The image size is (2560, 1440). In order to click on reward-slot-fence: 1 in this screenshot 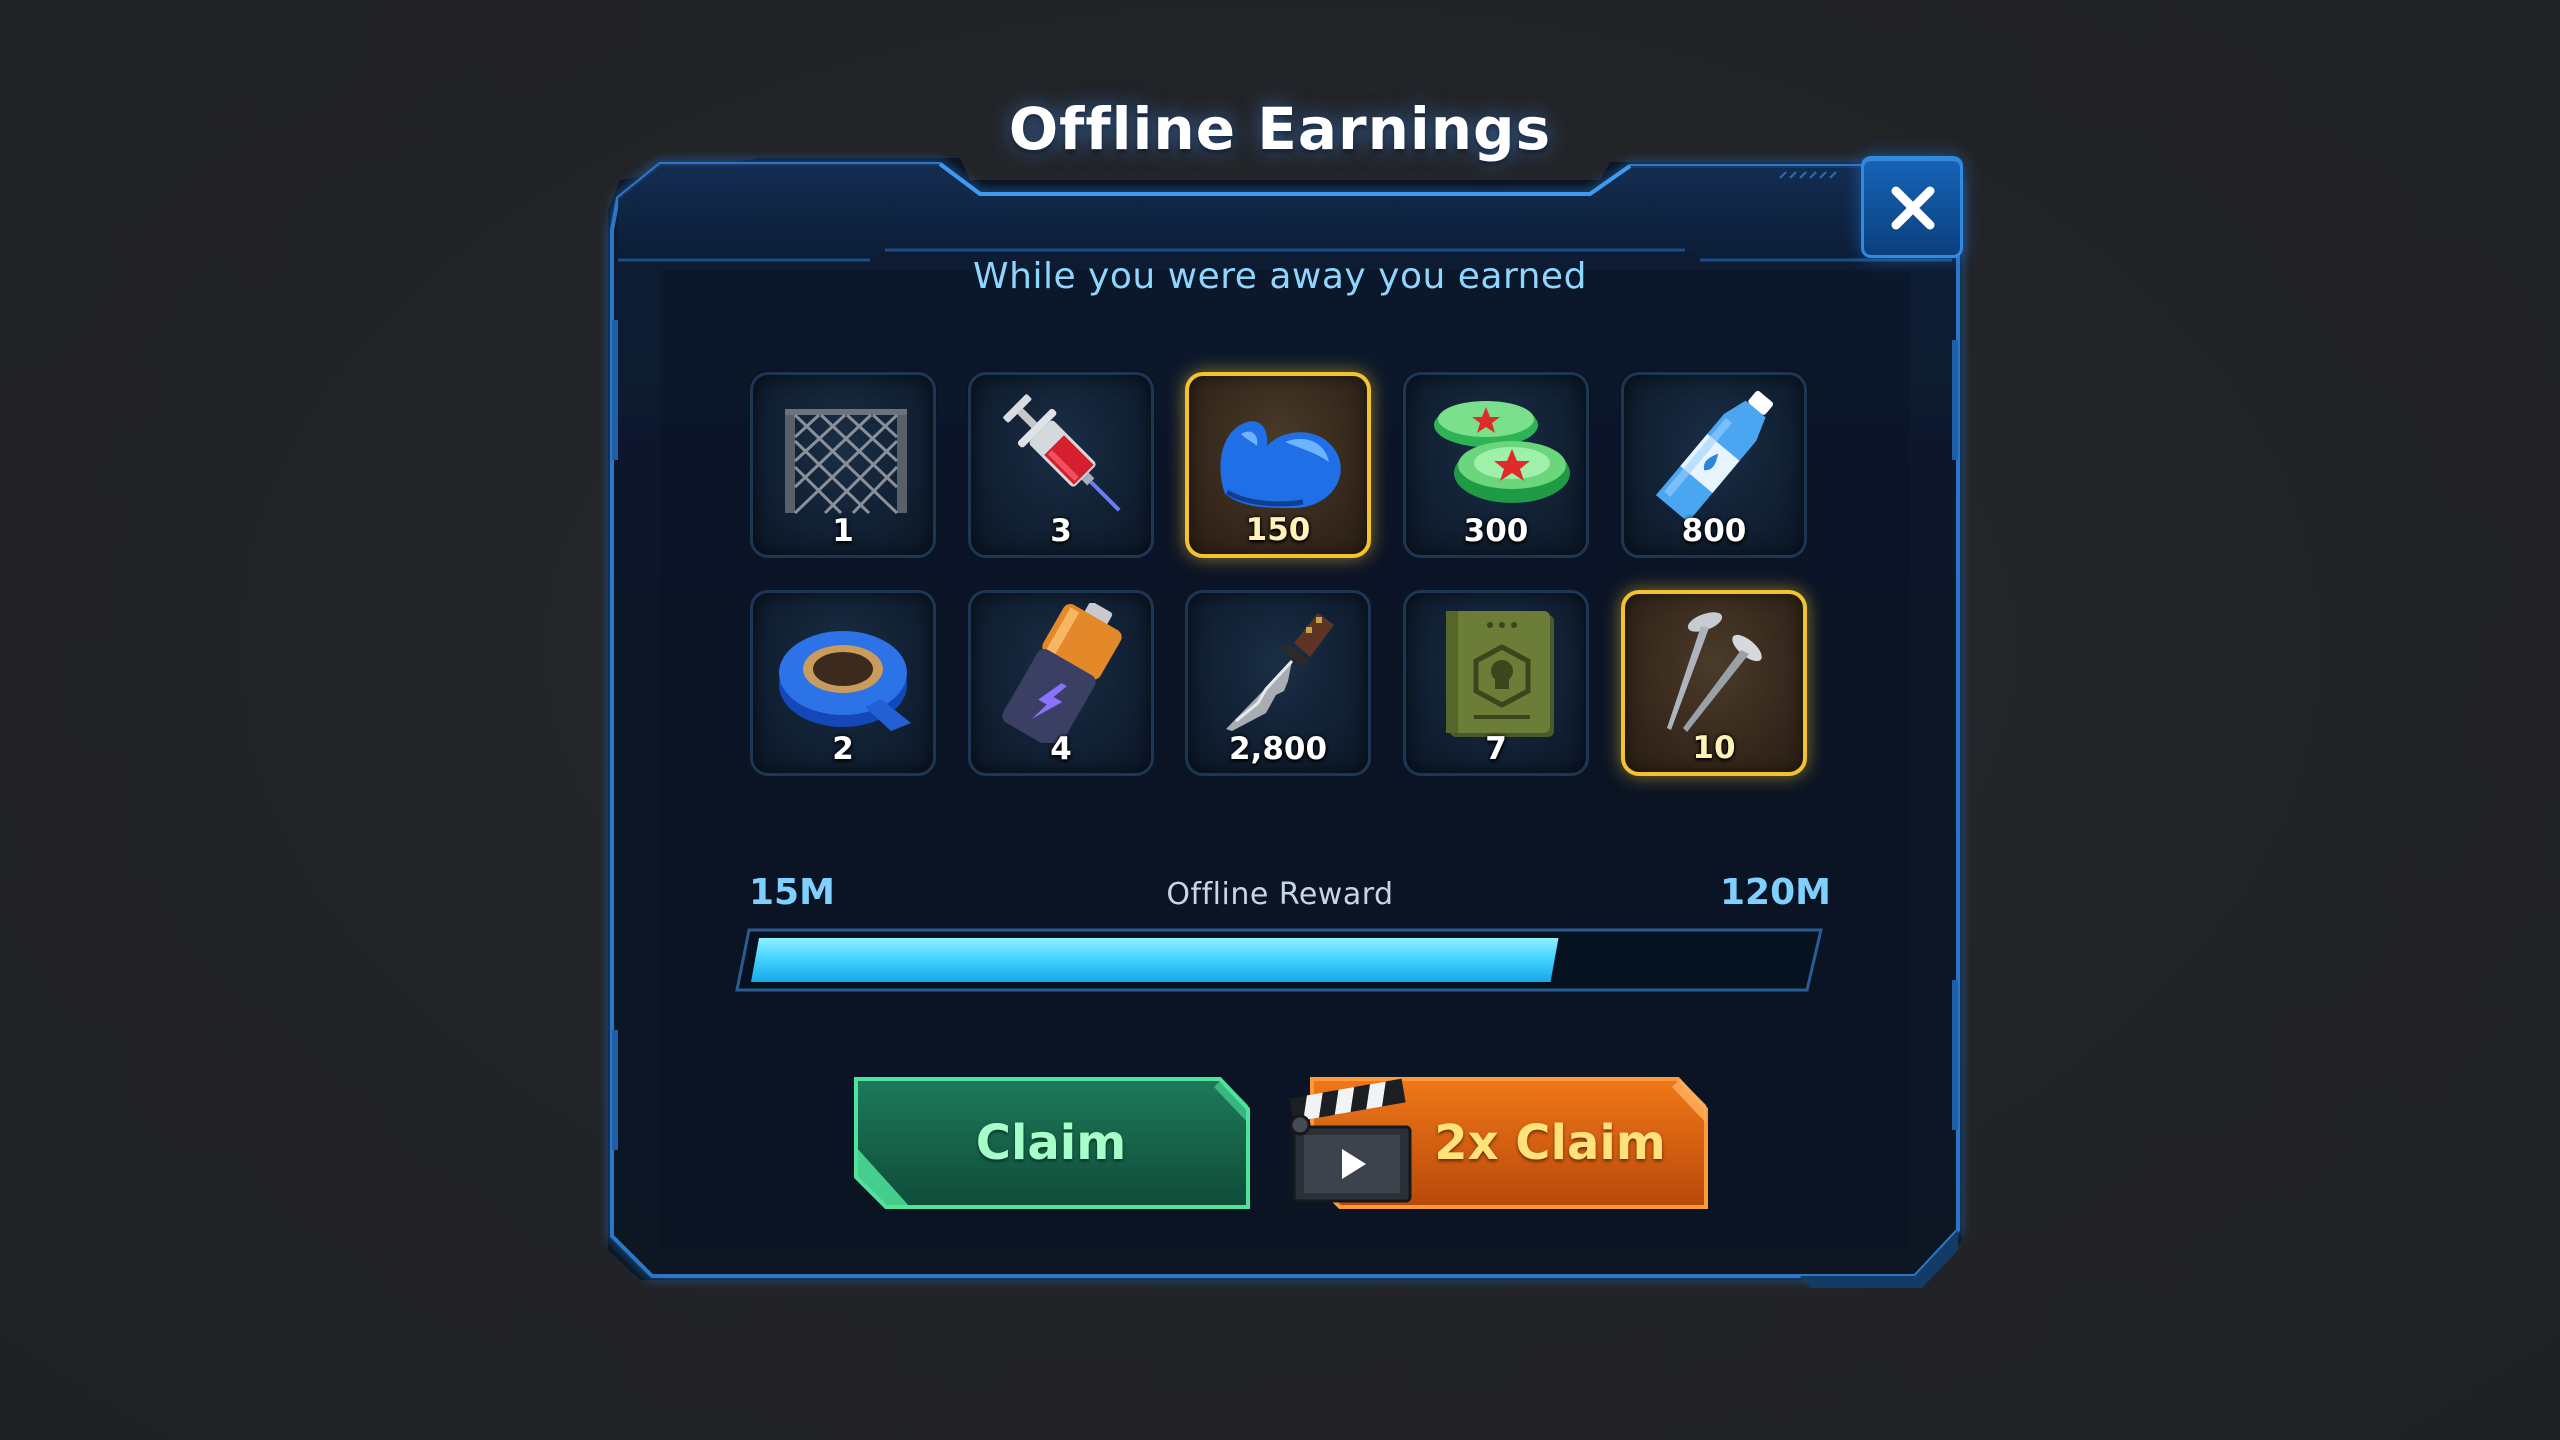, I will do `click(843, 465)`.